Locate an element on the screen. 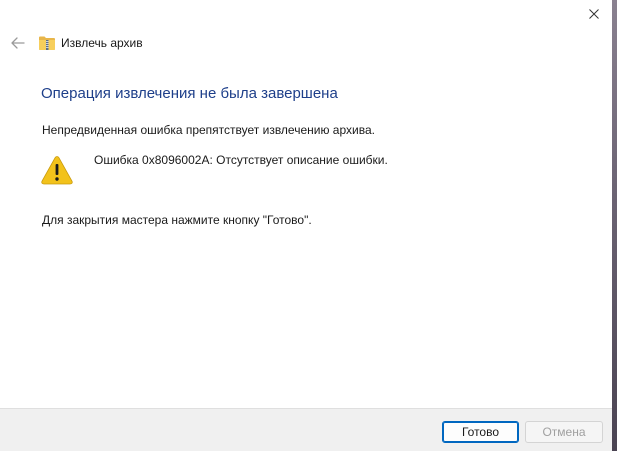 The width and height of the screenshot is (617, 451). close-button is located at coordinates (594, 14).